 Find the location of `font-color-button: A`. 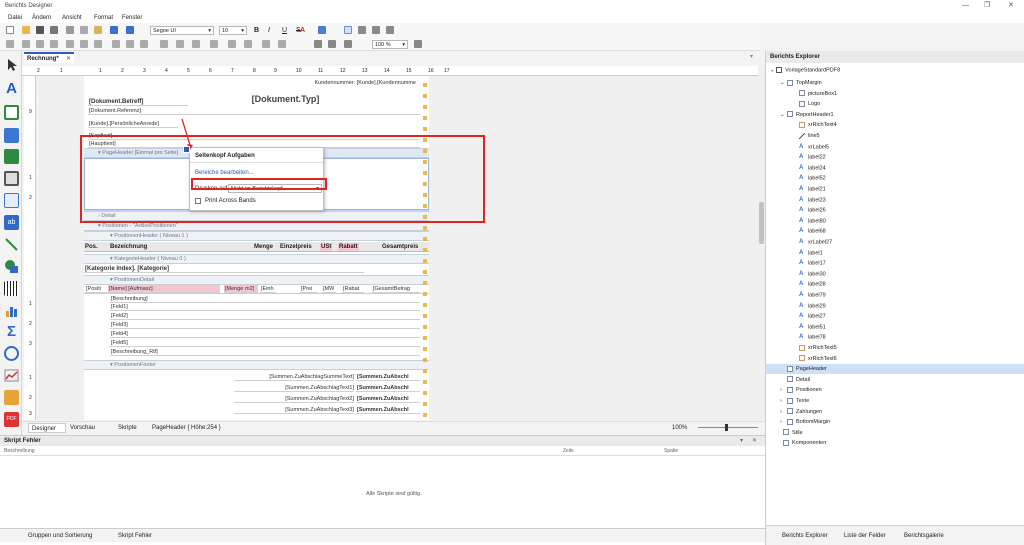

font-color-button: A is located at coordinates (302, 30).